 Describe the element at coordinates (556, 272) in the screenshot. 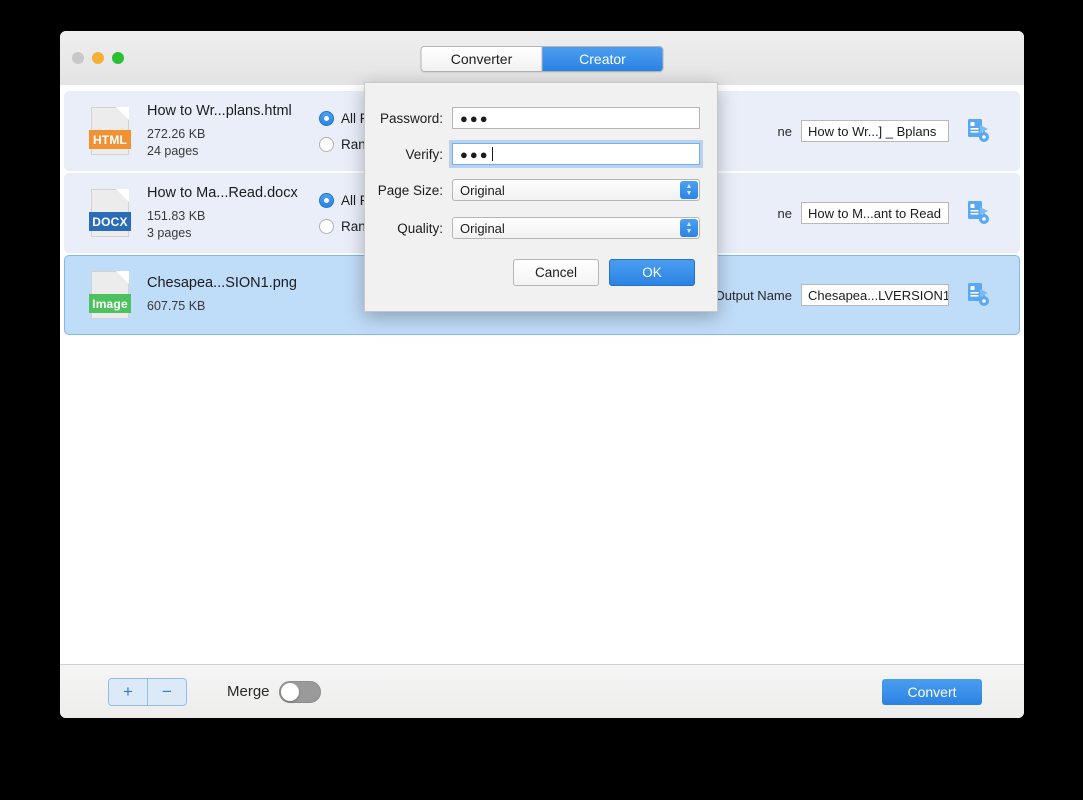

I see `cancel-button: Cancel` at that location.